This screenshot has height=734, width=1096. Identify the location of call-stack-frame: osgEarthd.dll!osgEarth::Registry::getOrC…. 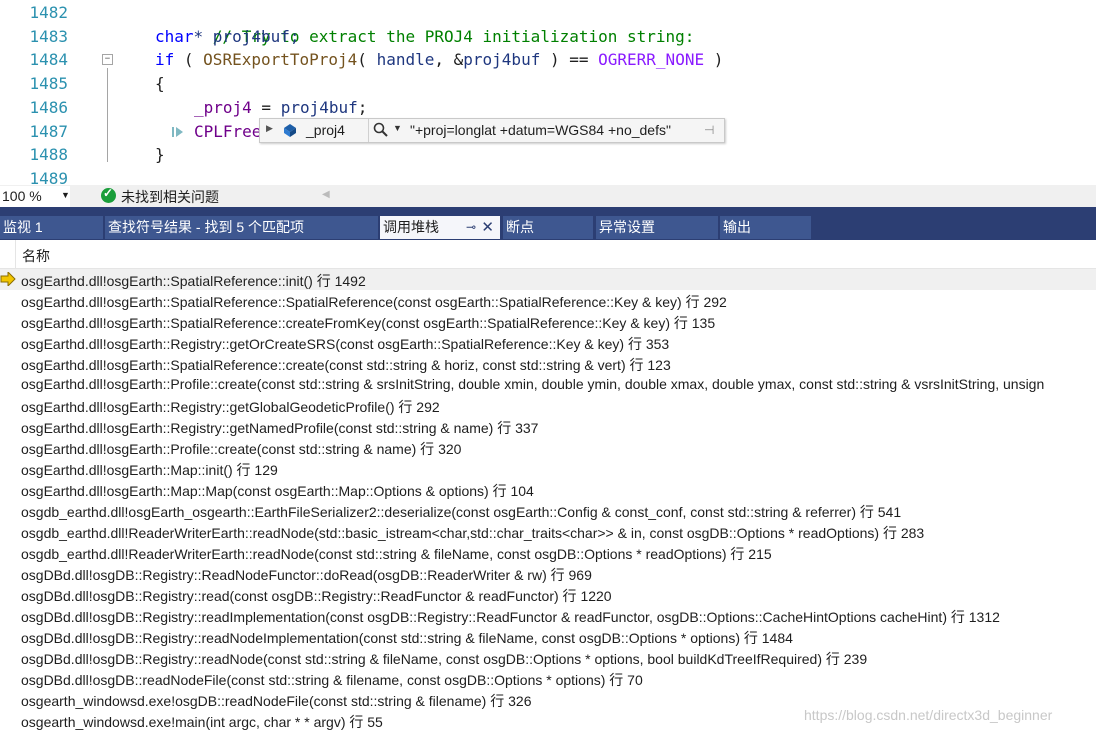
(548, 342).